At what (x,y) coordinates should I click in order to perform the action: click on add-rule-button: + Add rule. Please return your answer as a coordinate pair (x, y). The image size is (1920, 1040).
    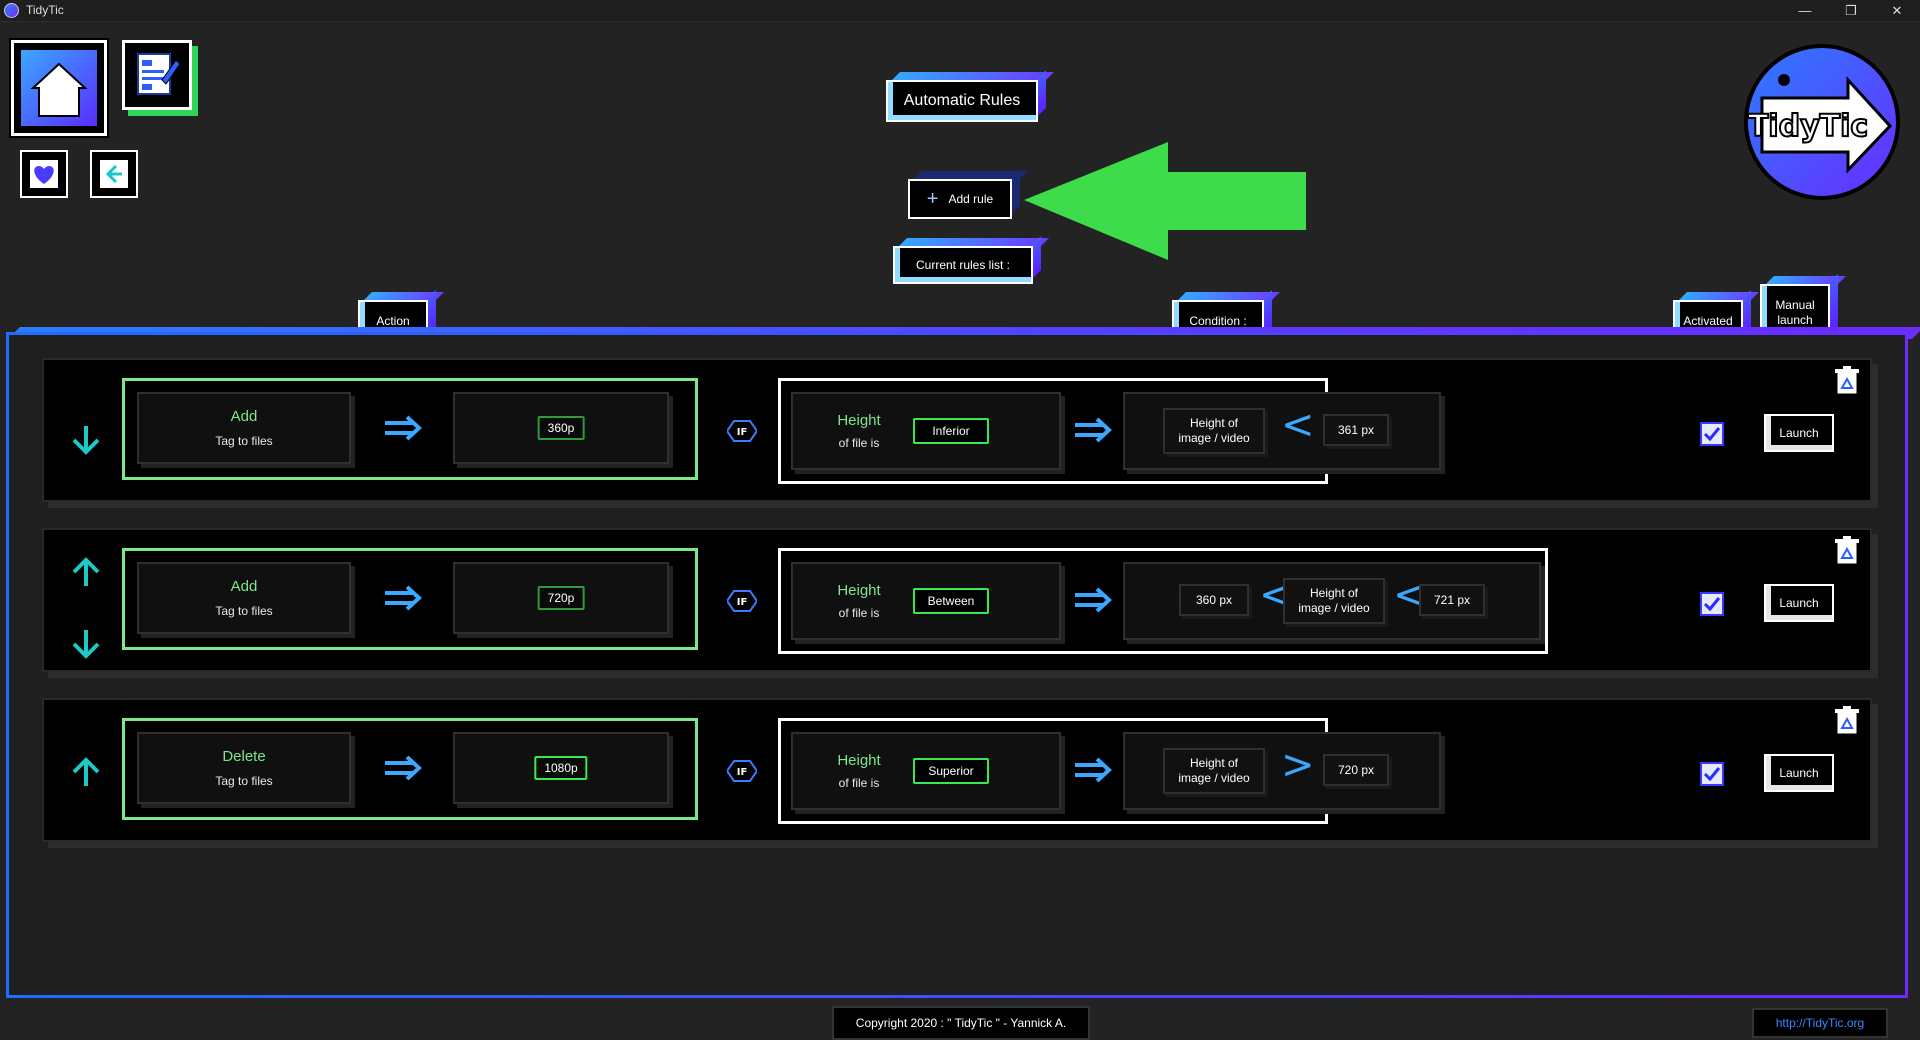
    Looking at the image, I should click on (960, 199).